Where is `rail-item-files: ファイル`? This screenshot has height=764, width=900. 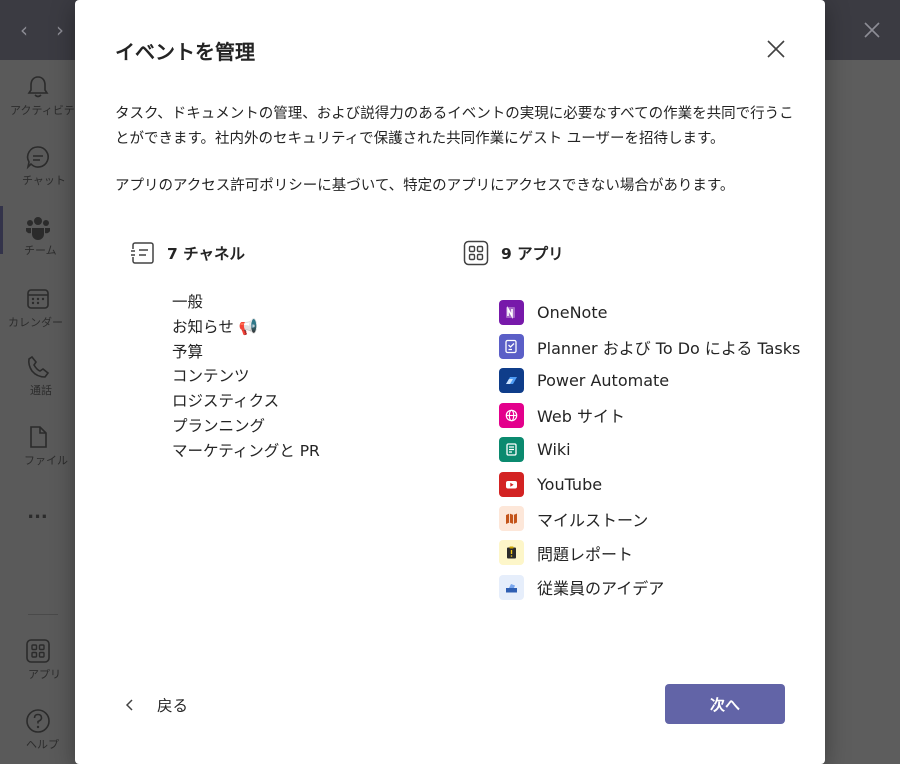 rail-item-files: ファイル is located at coordinates (37, 454).